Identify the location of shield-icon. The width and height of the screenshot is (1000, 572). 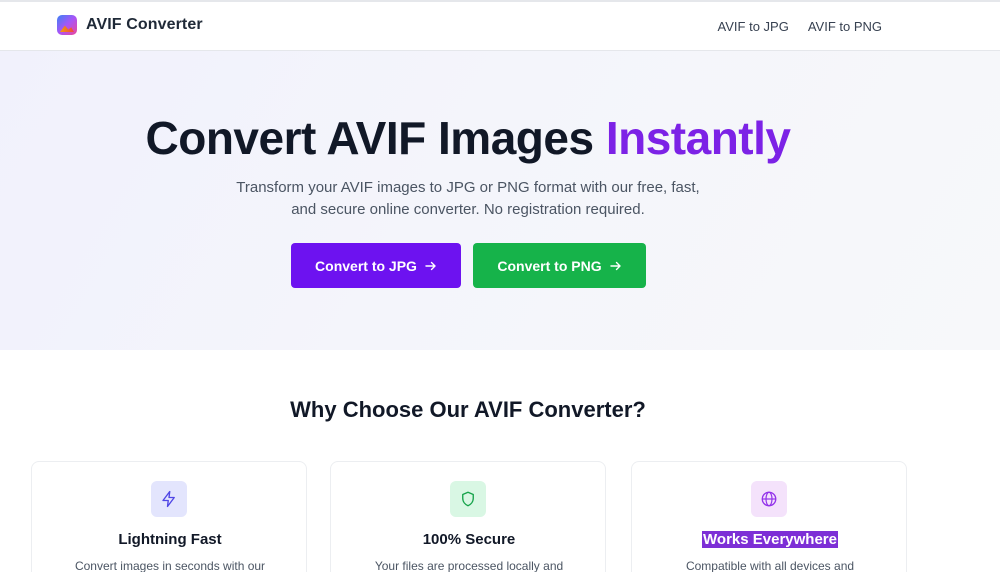
(468, 499).